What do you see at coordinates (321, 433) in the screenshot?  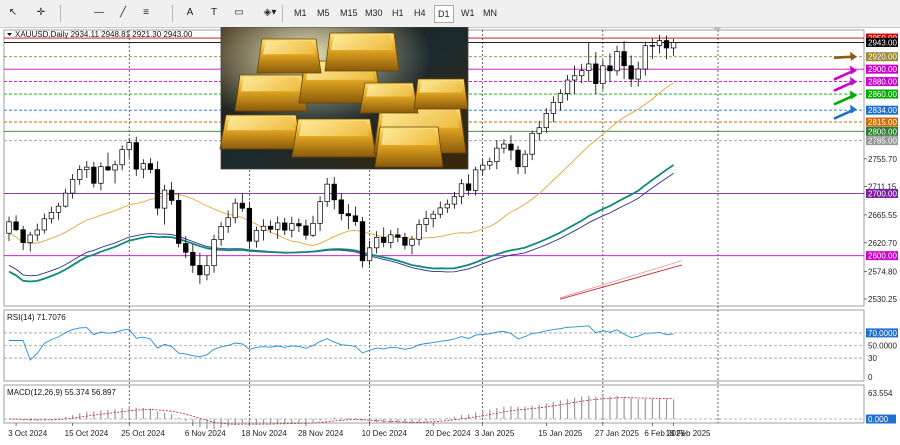 I see `date-axis-label: 28 Nov 2024` at bounding box center [321, 433].